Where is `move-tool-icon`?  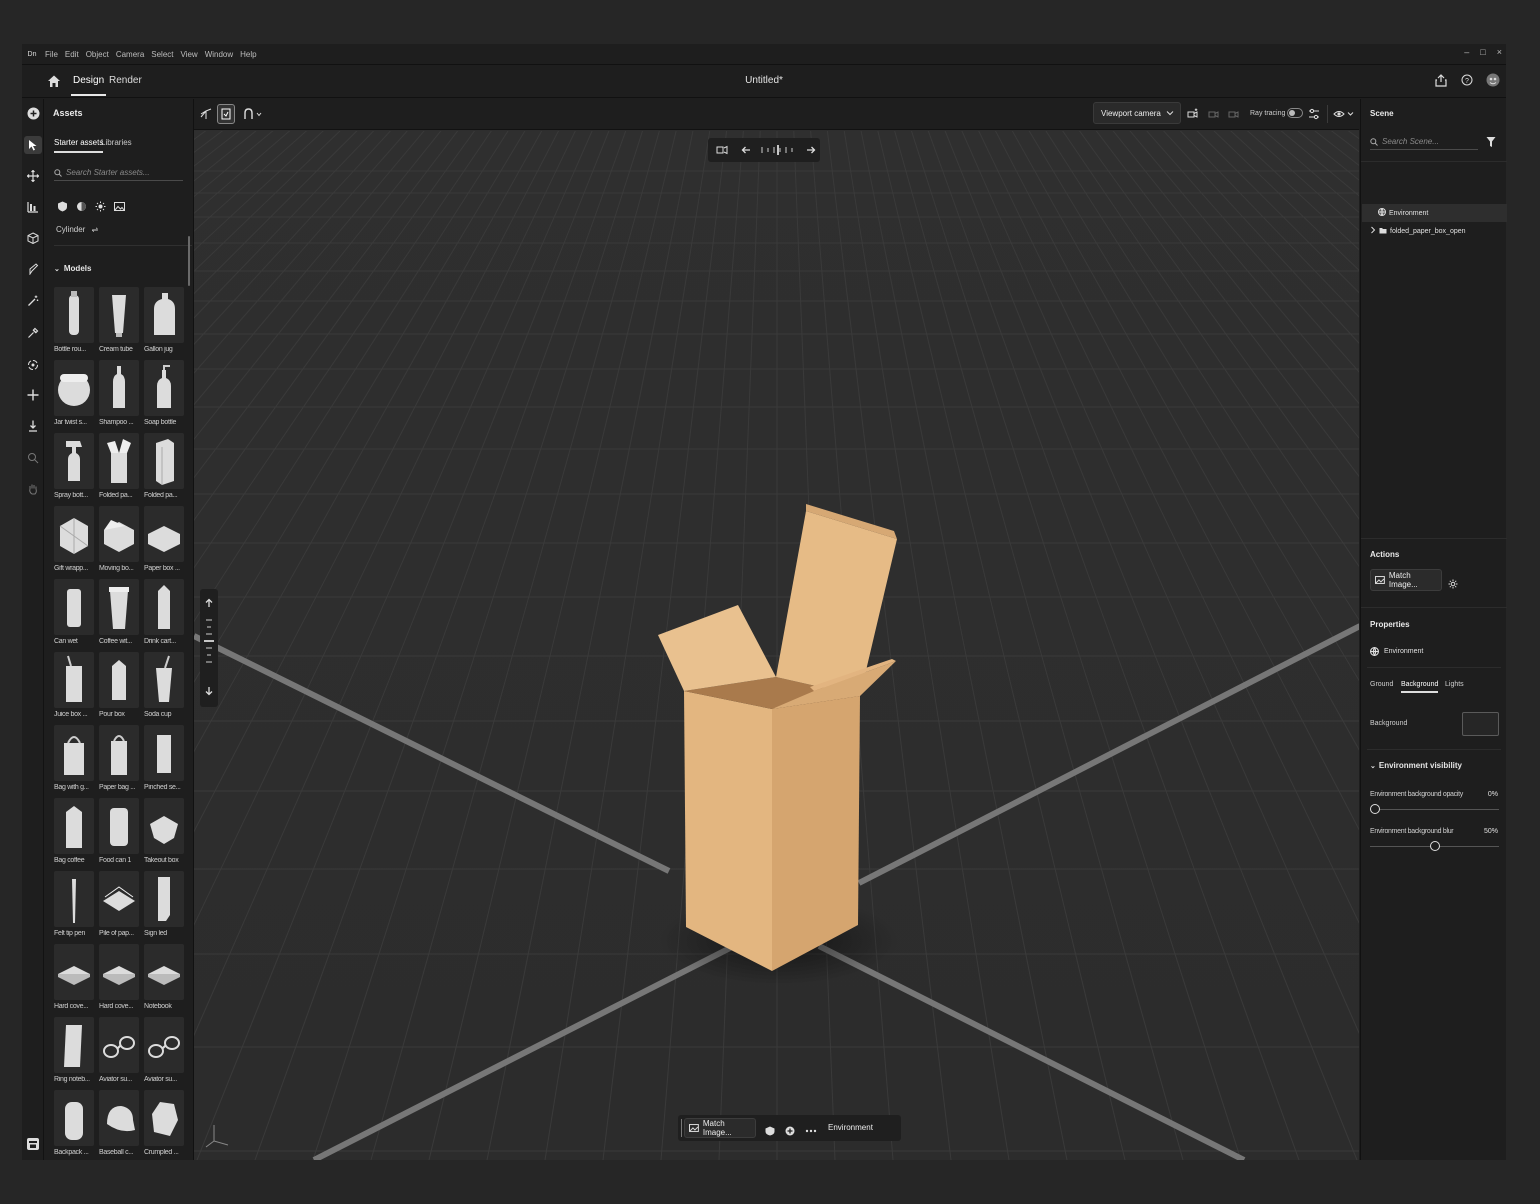
move-tool-icon is located at coordinates (33, 176).